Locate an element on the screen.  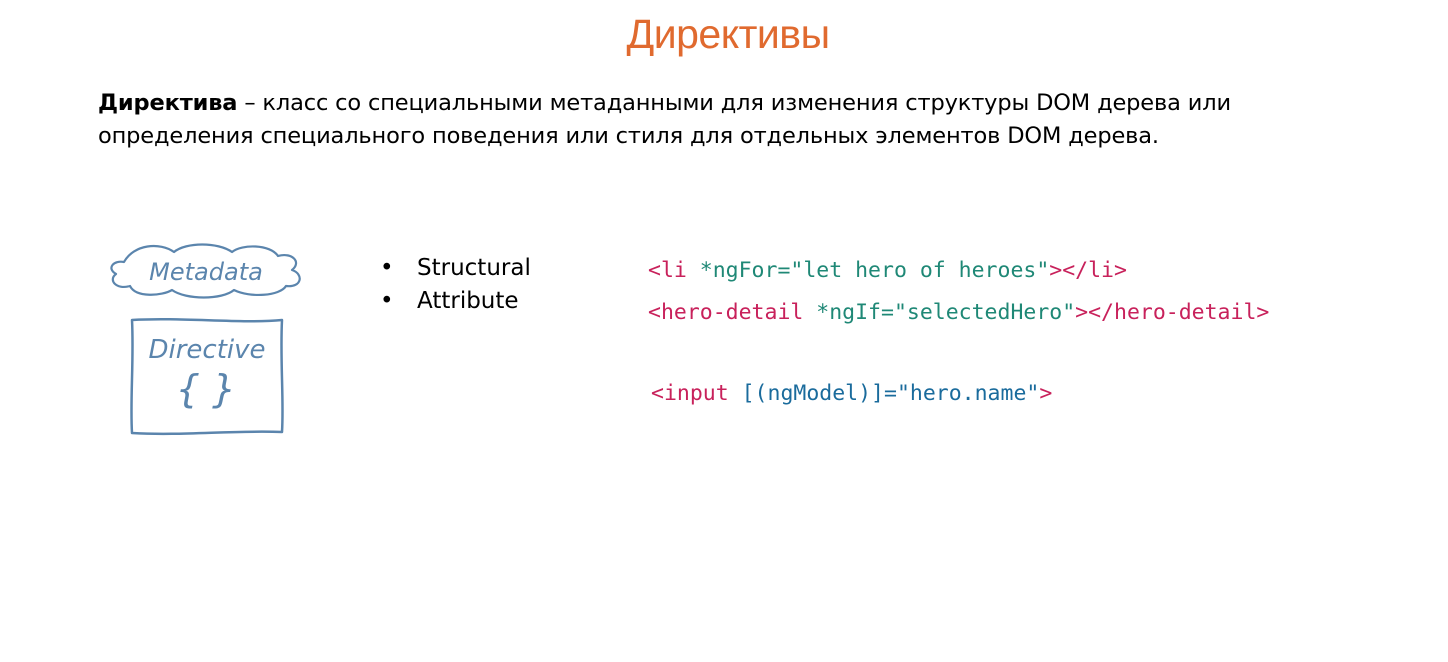
code-attribute: *ngFor= is located at coordinates (745, 270).